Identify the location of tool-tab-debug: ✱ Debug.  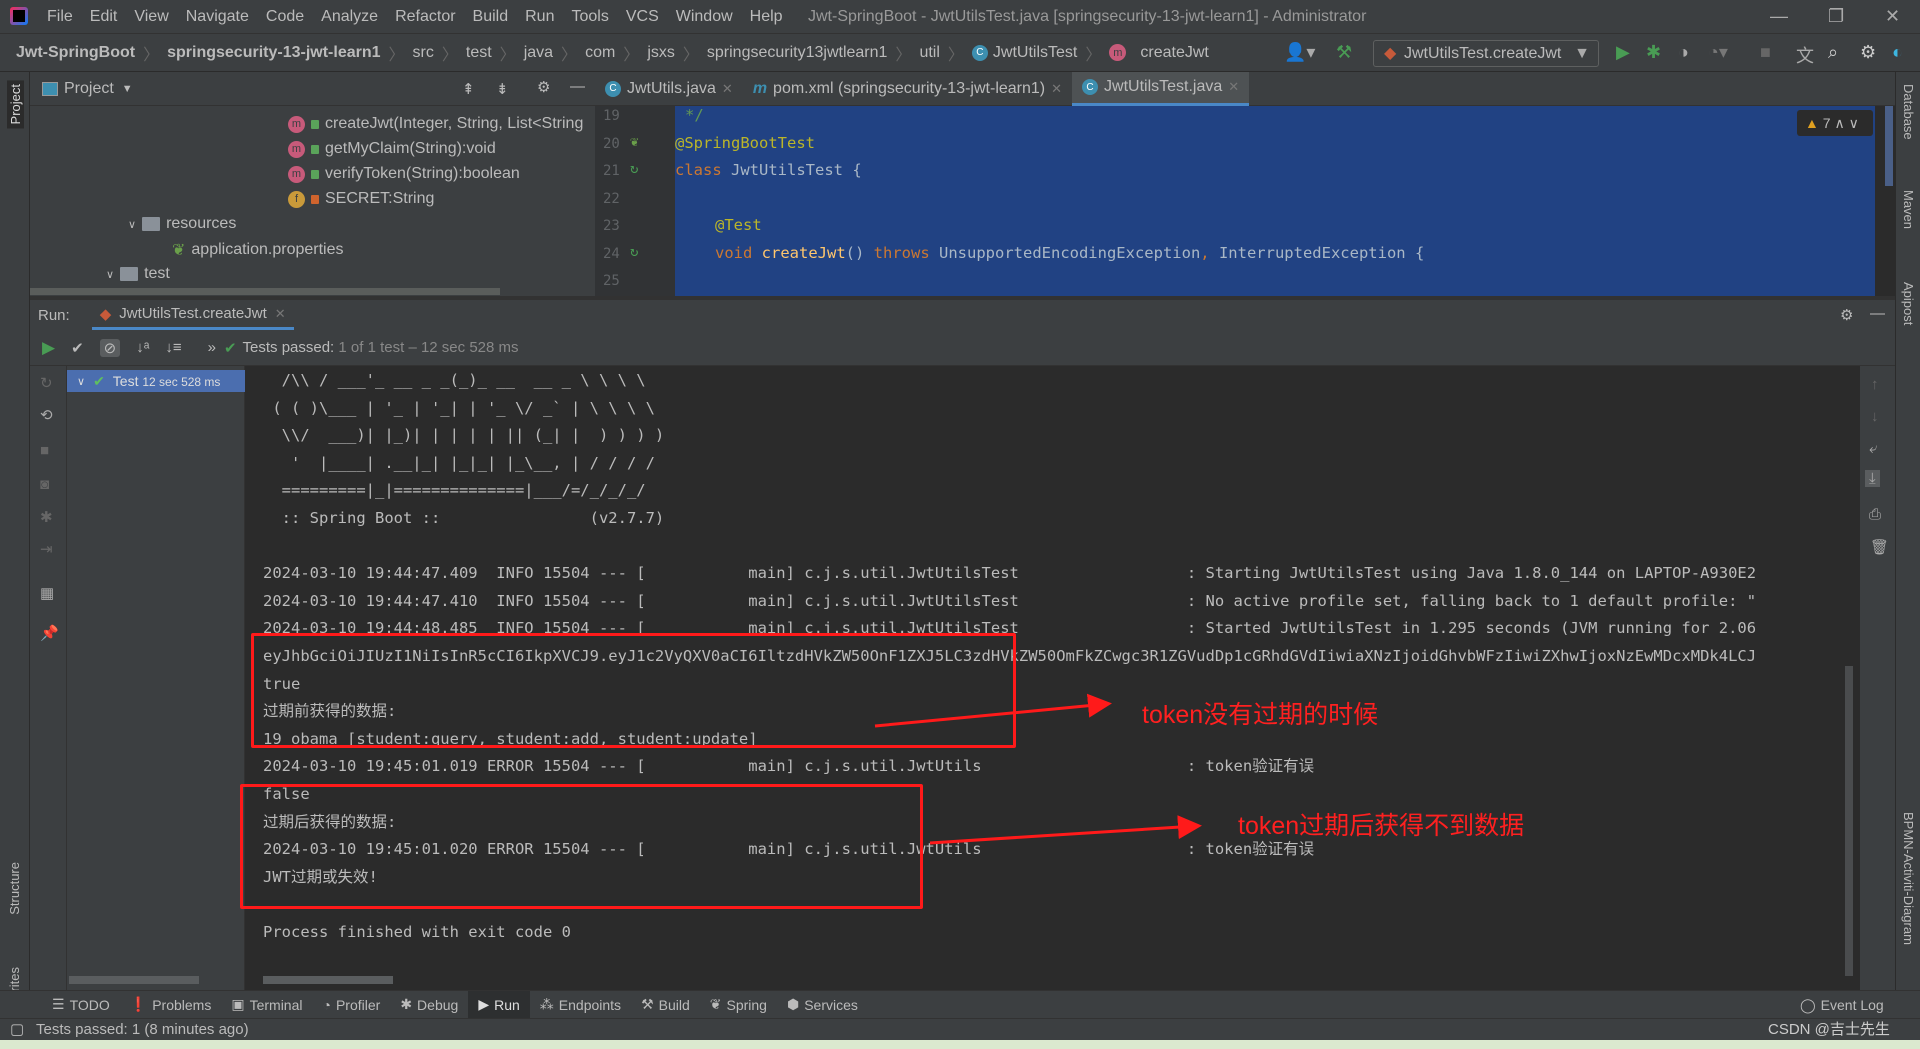
(429, 1005).